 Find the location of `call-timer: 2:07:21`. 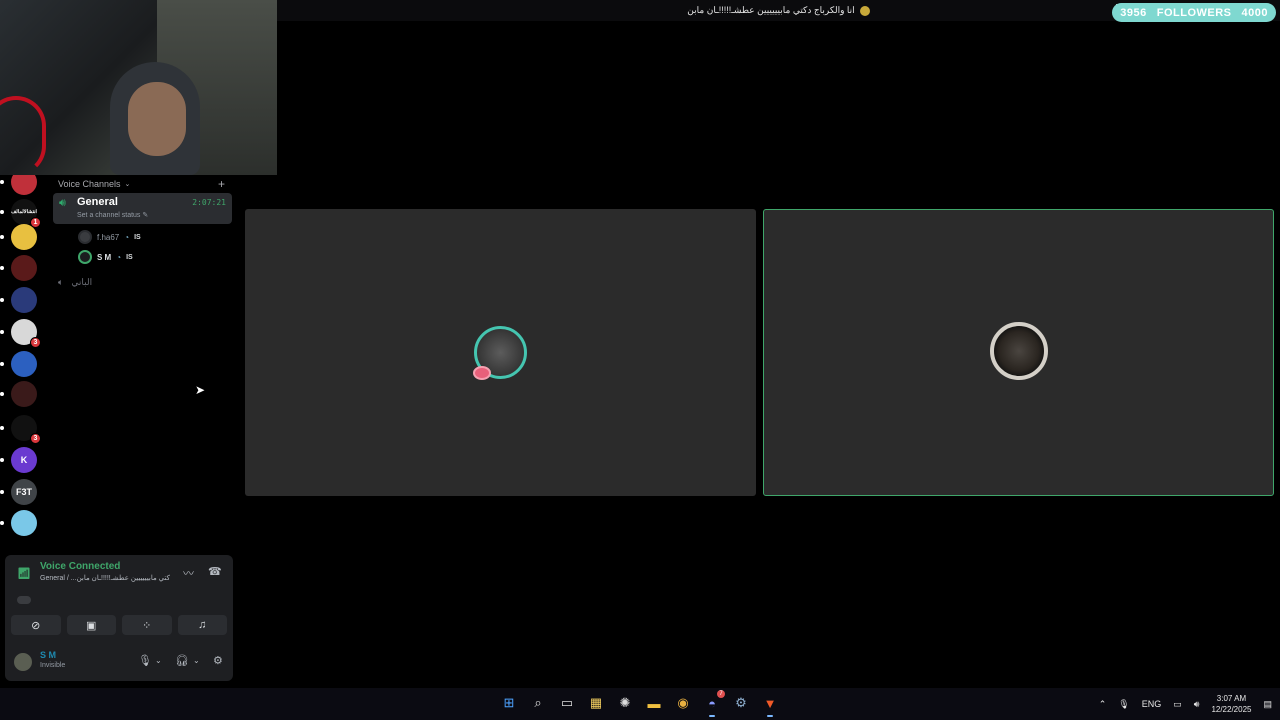

call-timer: 2:07:21 is located at coordinates (209, 202).